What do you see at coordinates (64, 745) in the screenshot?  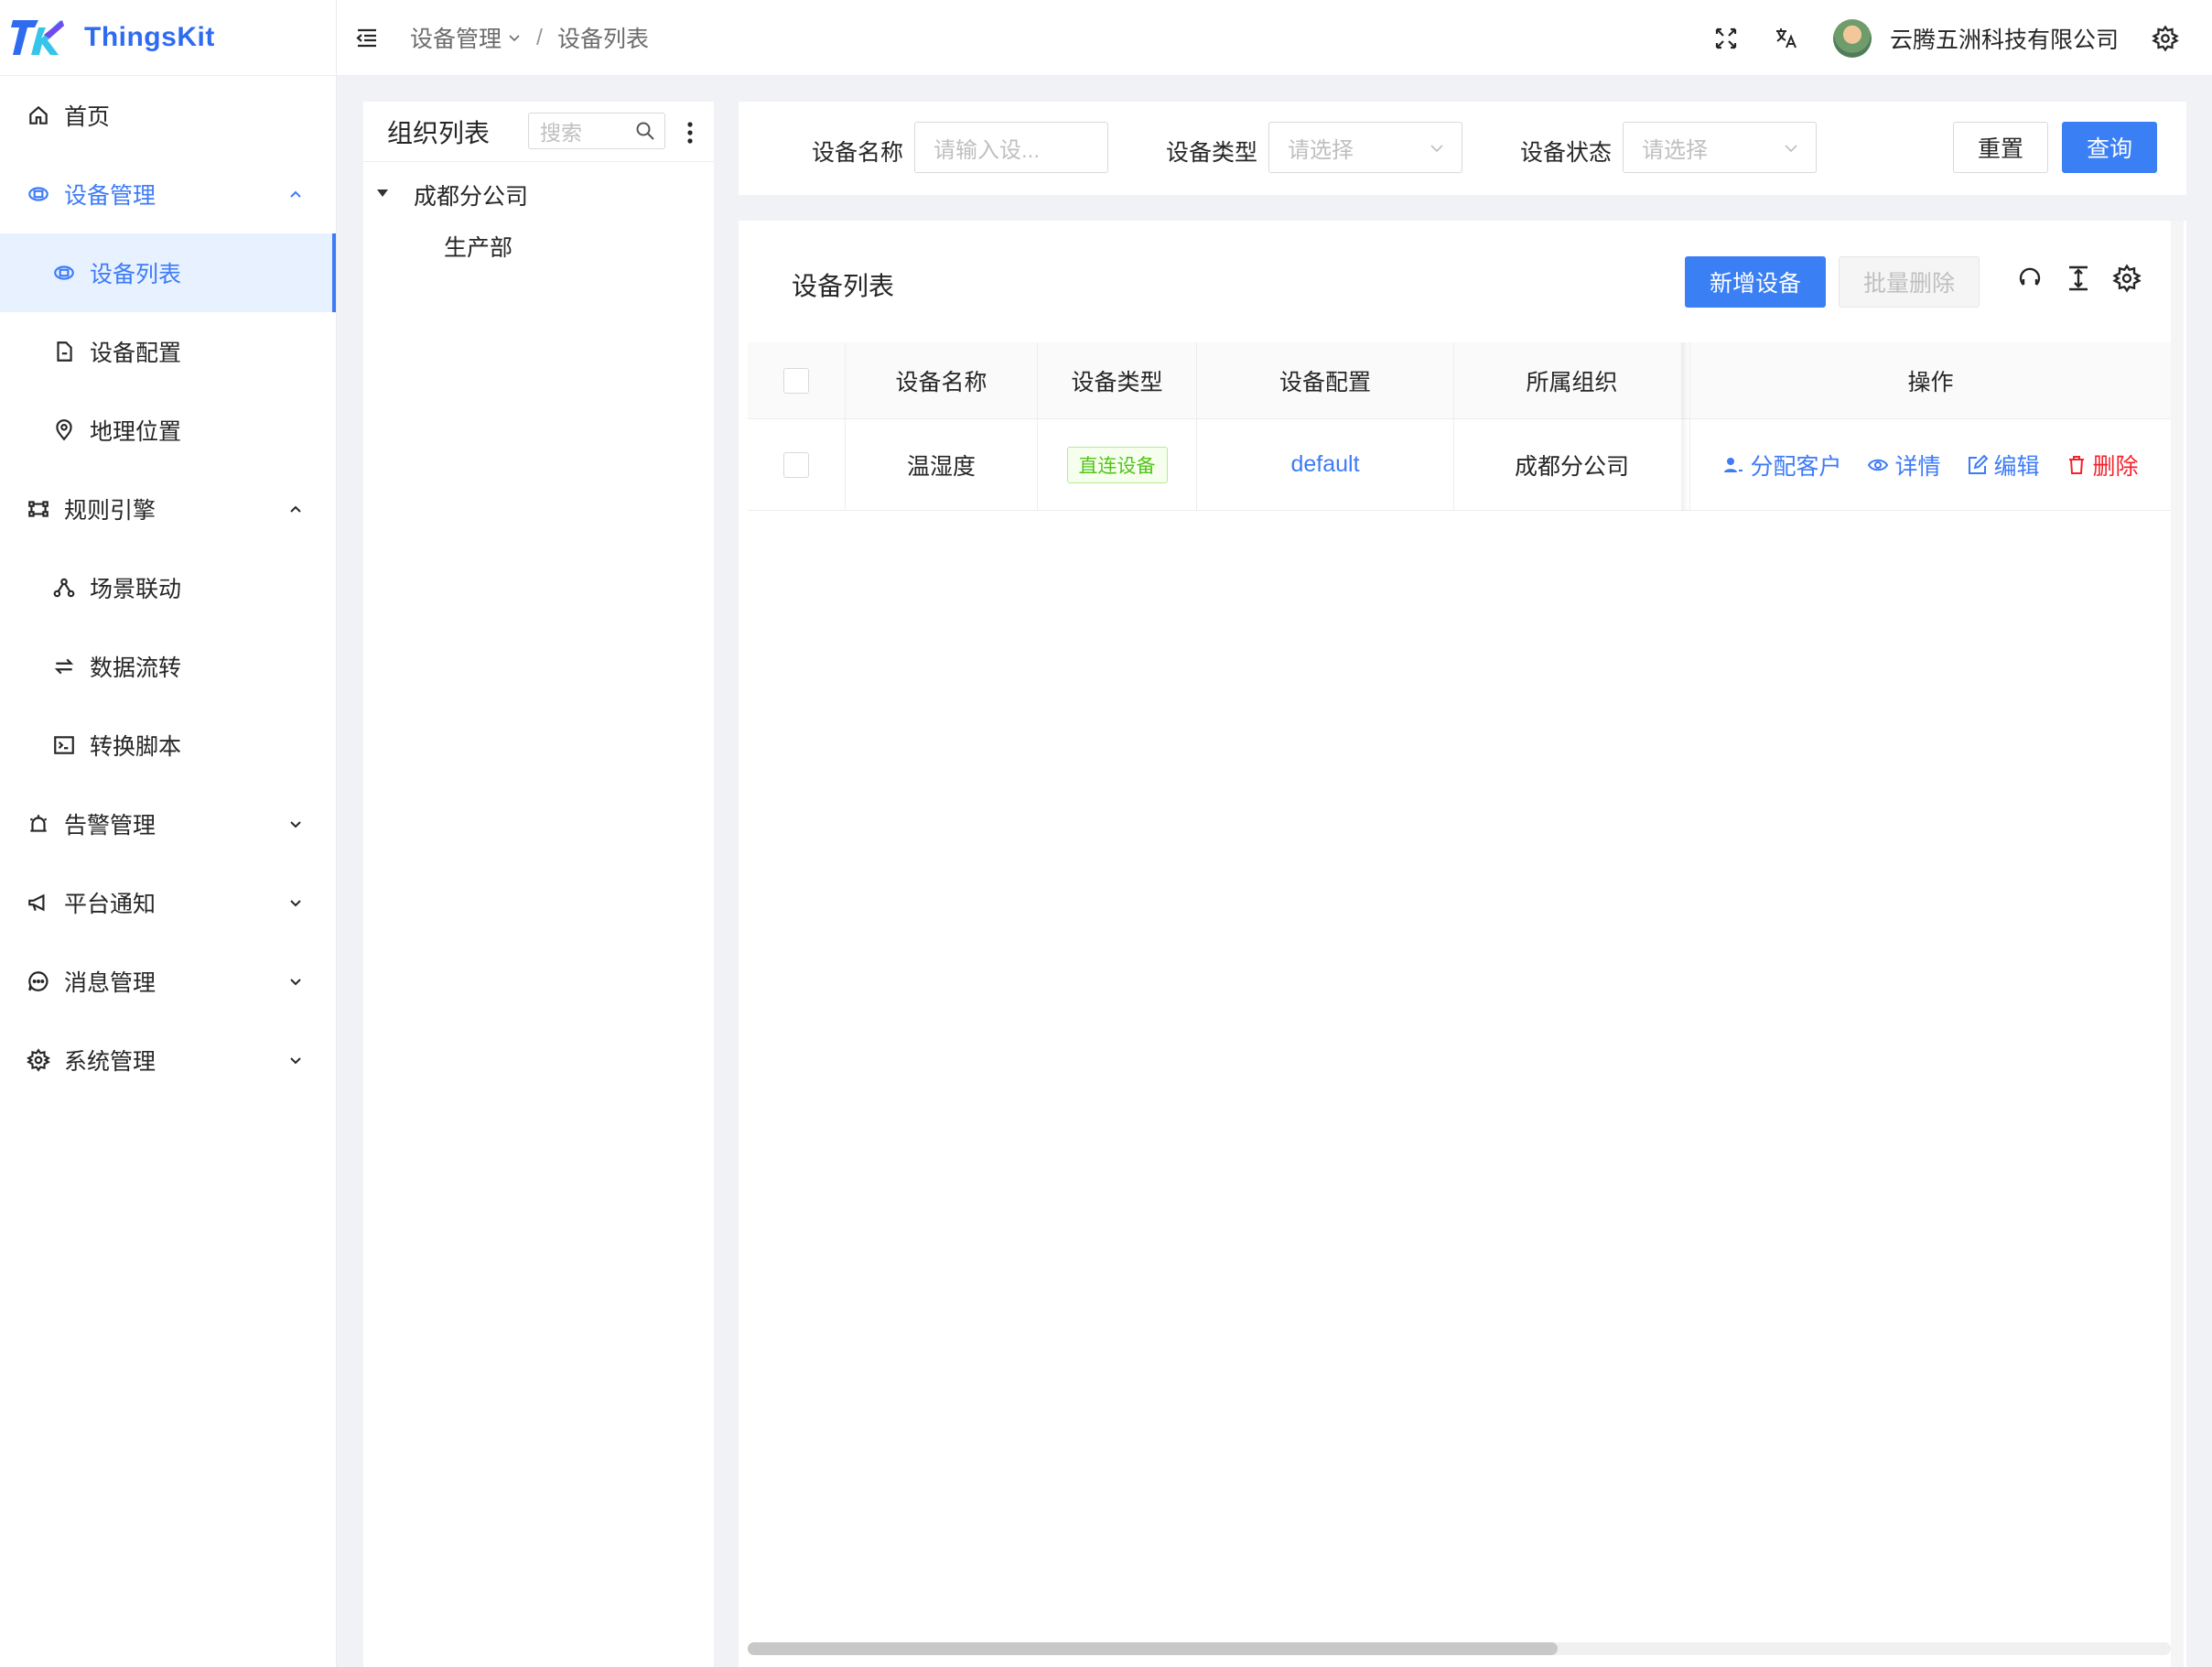 I see `terminal-icon` at bounding box center [64, 745].